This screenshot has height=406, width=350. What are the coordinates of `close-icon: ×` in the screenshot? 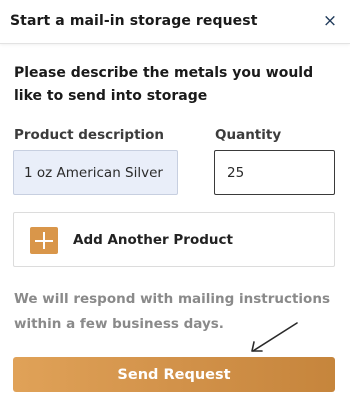 It's located at (330, 21).